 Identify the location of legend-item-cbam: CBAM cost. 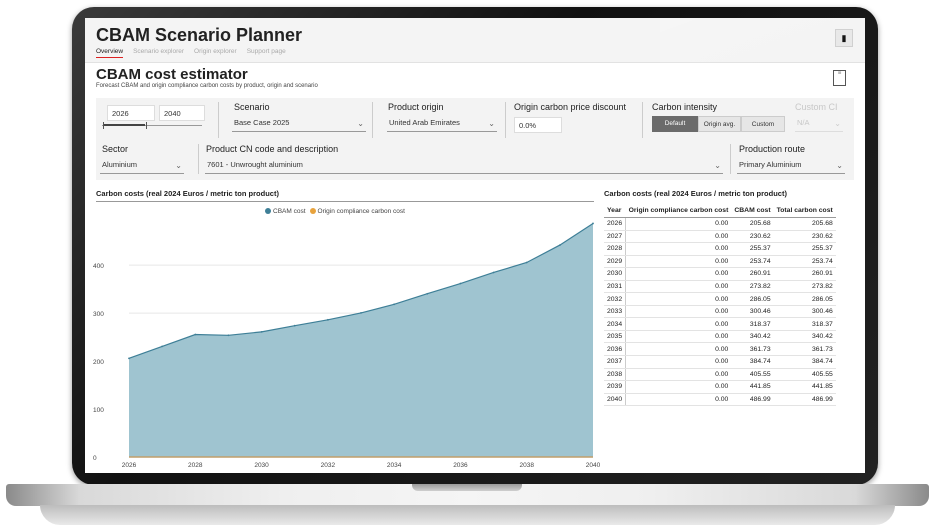
(285, 211).